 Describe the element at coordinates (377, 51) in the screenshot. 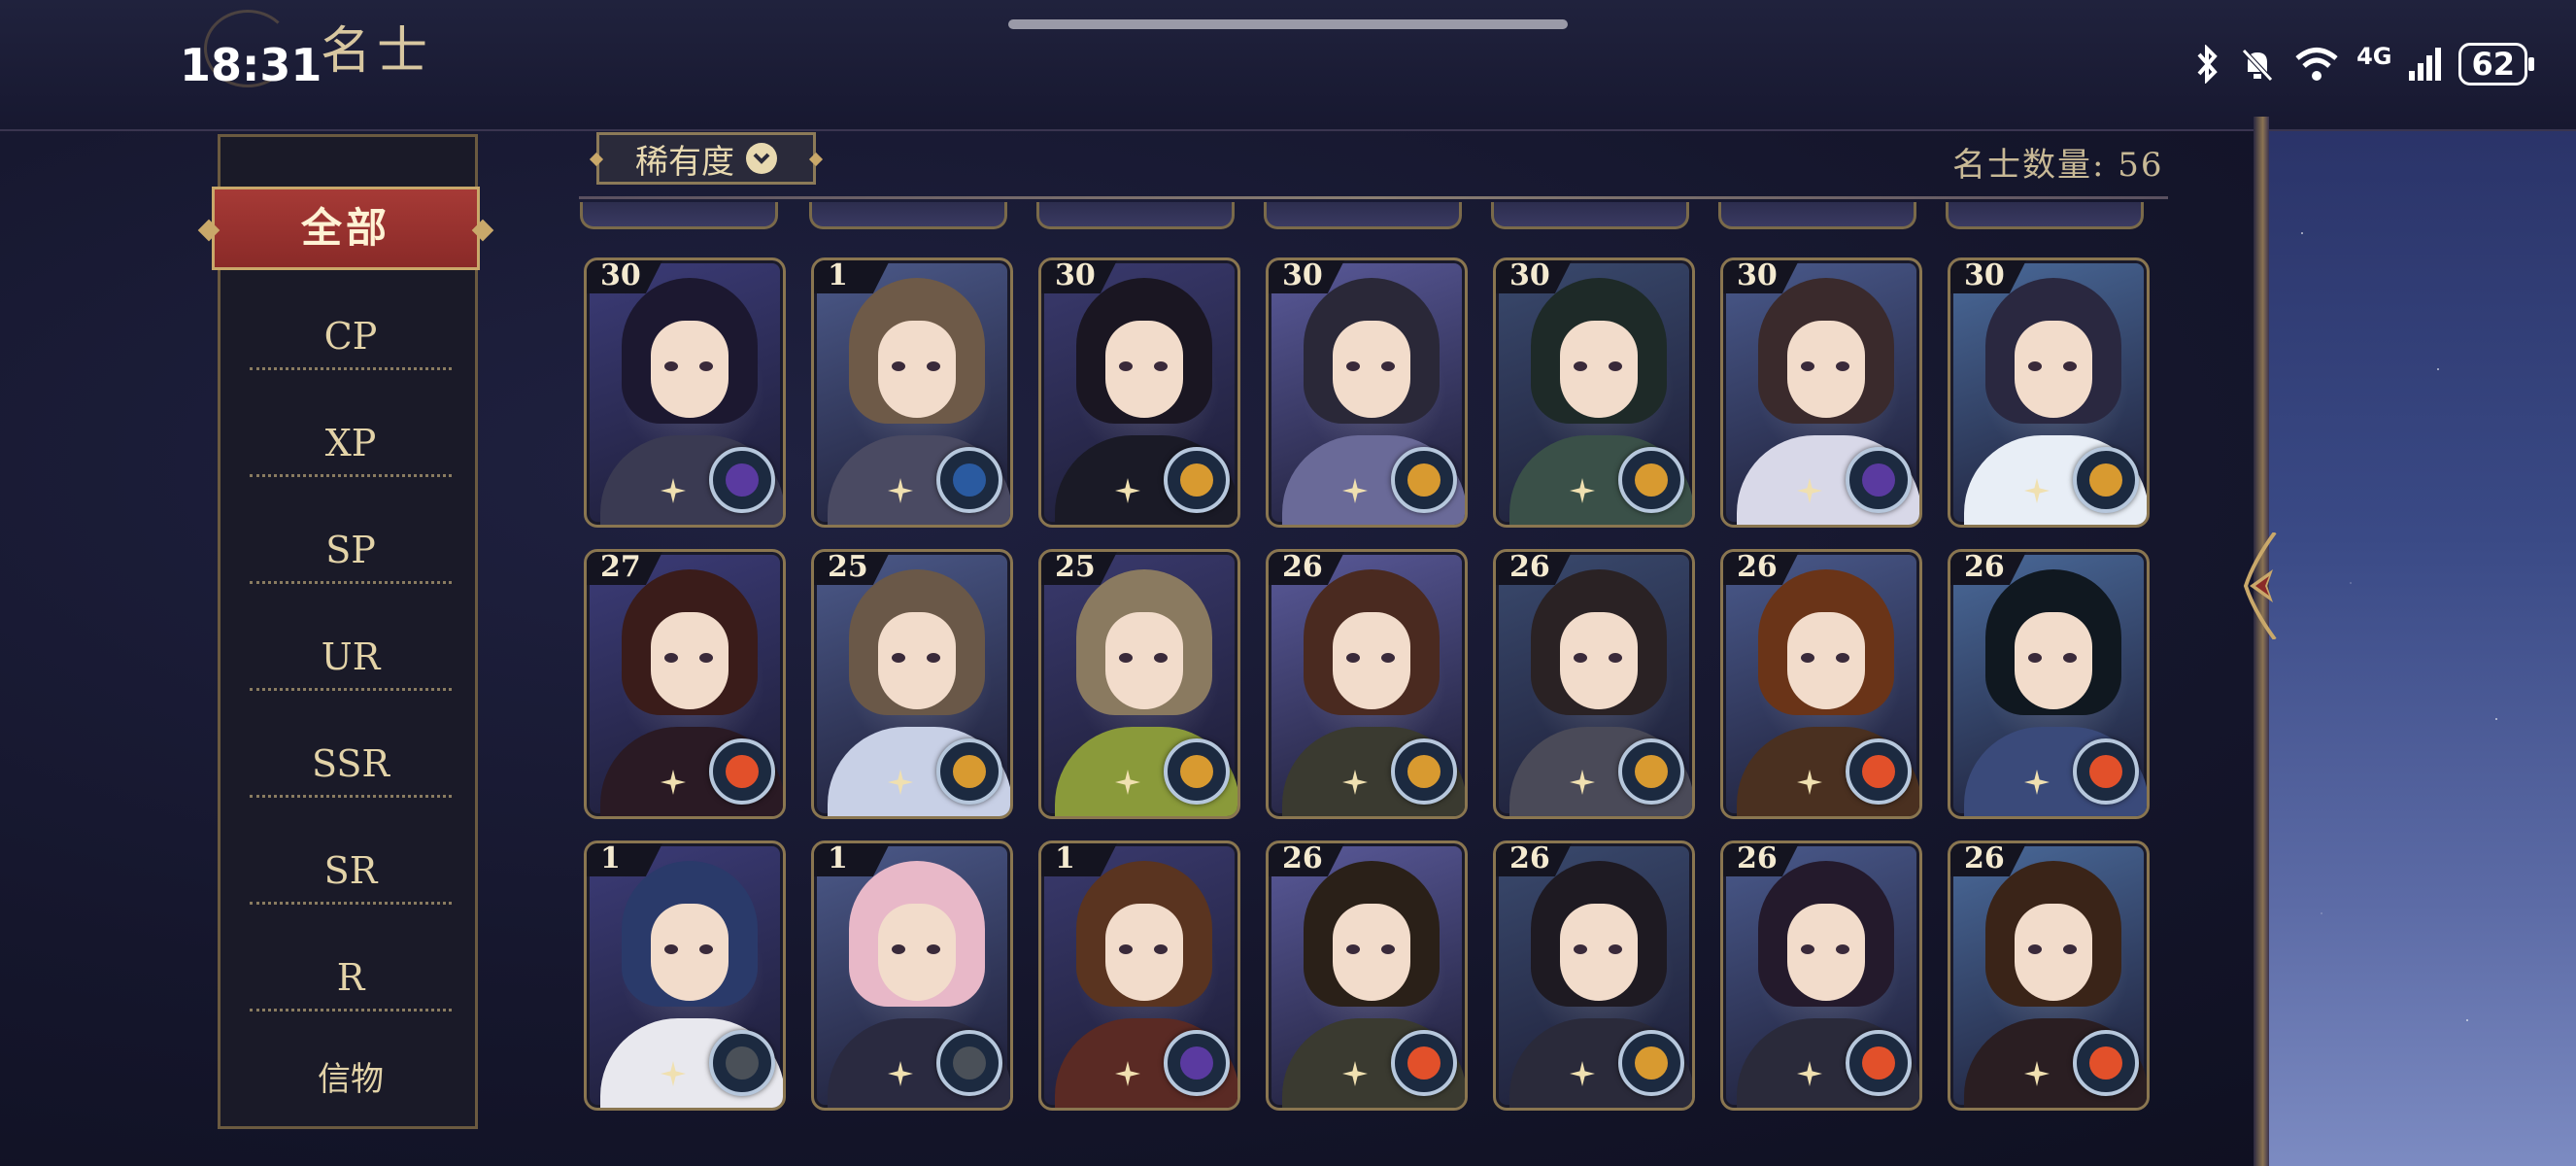

I see `page-title: 名士` at that location.